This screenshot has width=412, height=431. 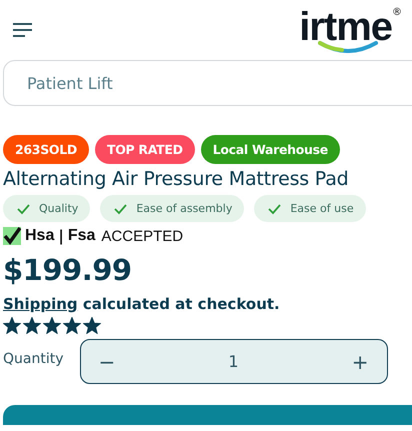 I want to click on badge: 263SOLD, so click(x=46, y=149).